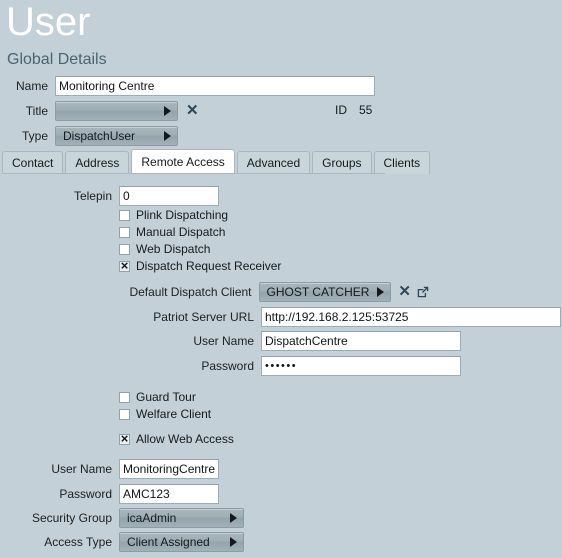  I want to click on name-row: Name, so click(190, 86).